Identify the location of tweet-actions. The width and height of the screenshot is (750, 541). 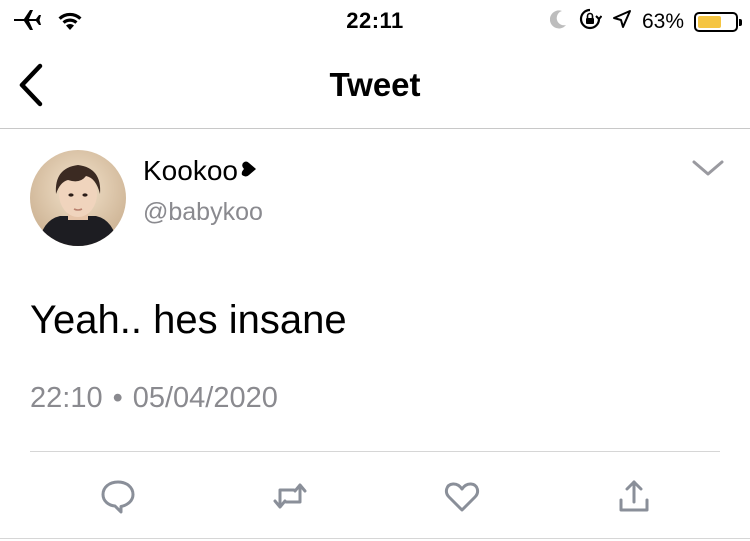
(375, 495).